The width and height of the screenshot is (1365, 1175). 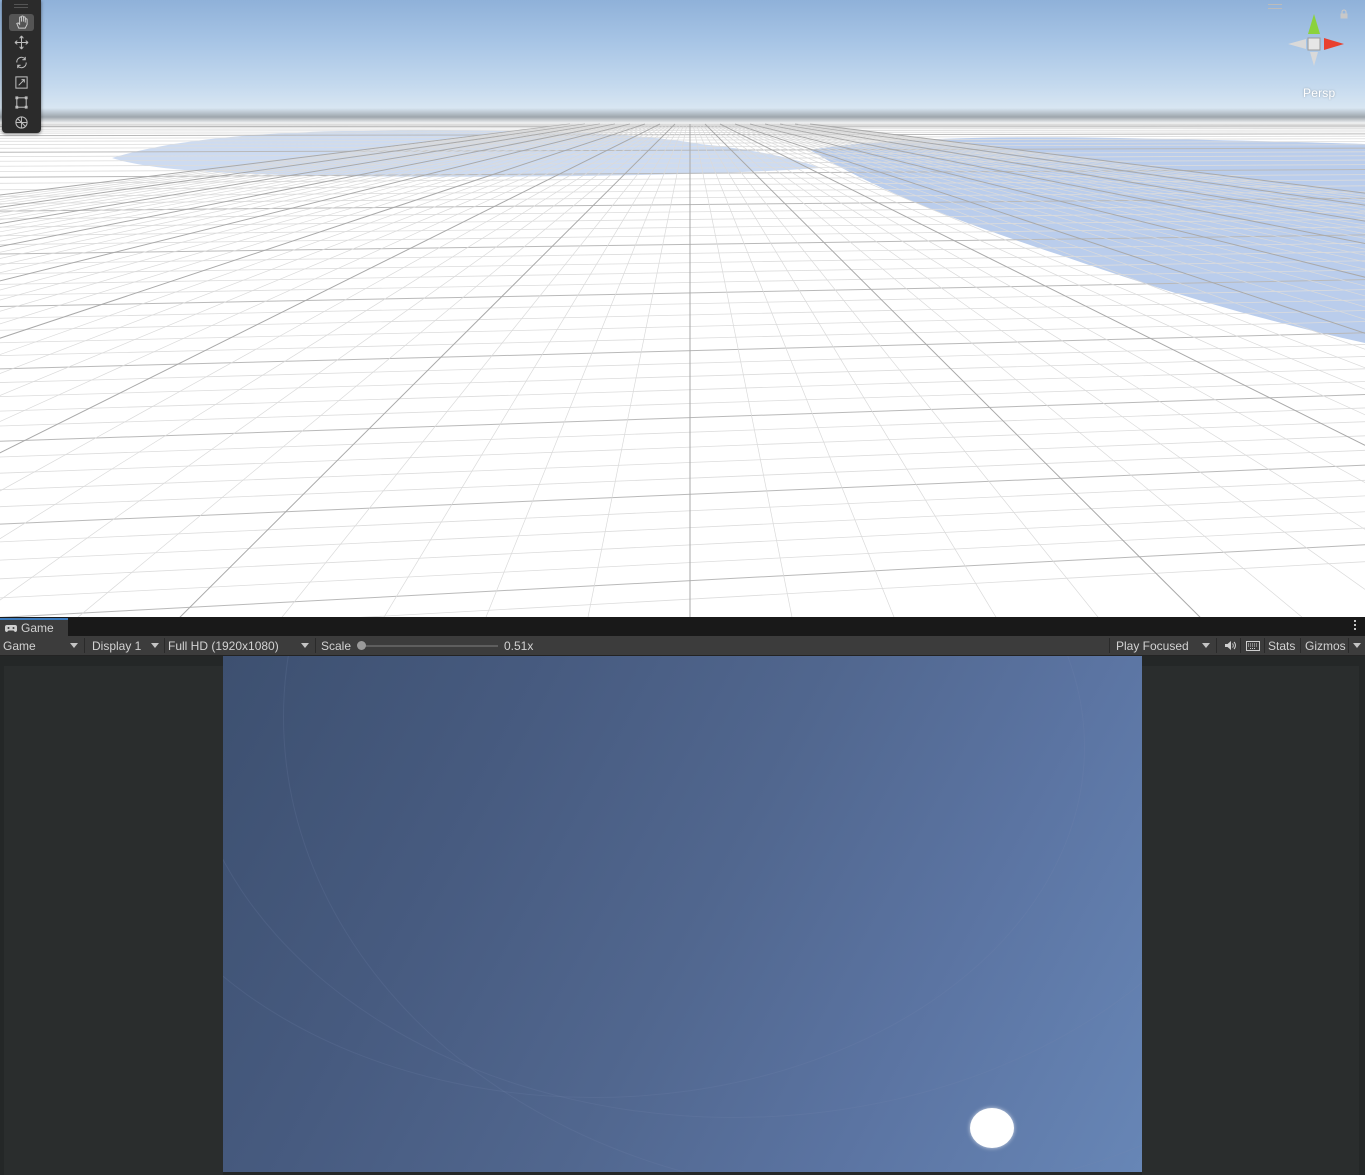 I want to click on tab-game-label: Game, so click(x=37, y=628).